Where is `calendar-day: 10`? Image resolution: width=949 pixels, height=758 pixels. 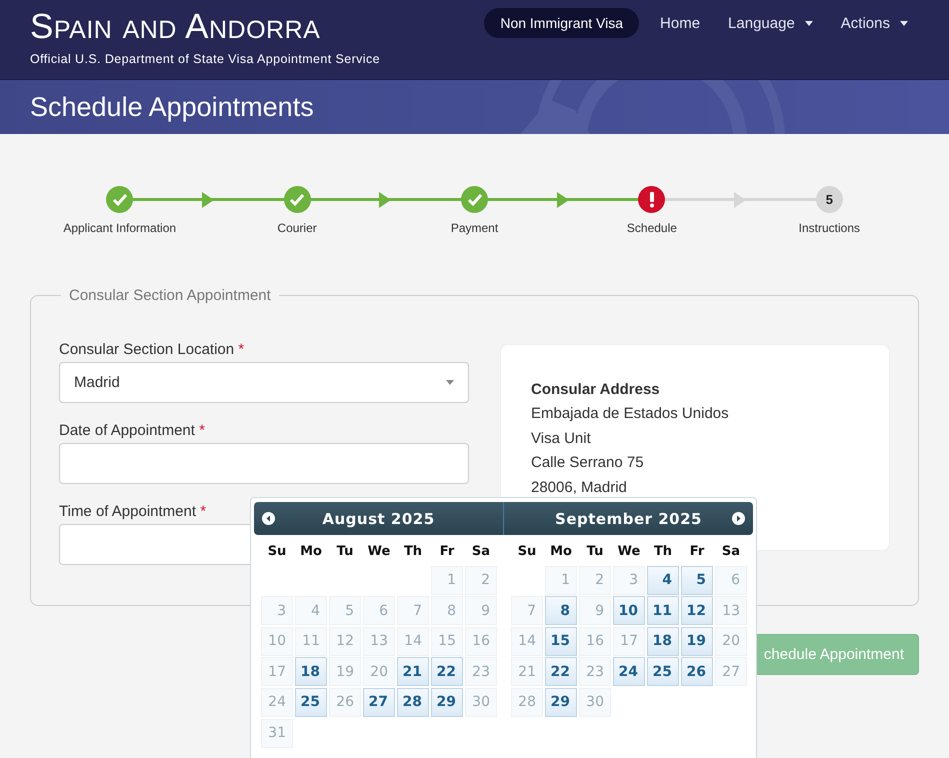 calendar-day: 10 is located at coordinates (277, 641).